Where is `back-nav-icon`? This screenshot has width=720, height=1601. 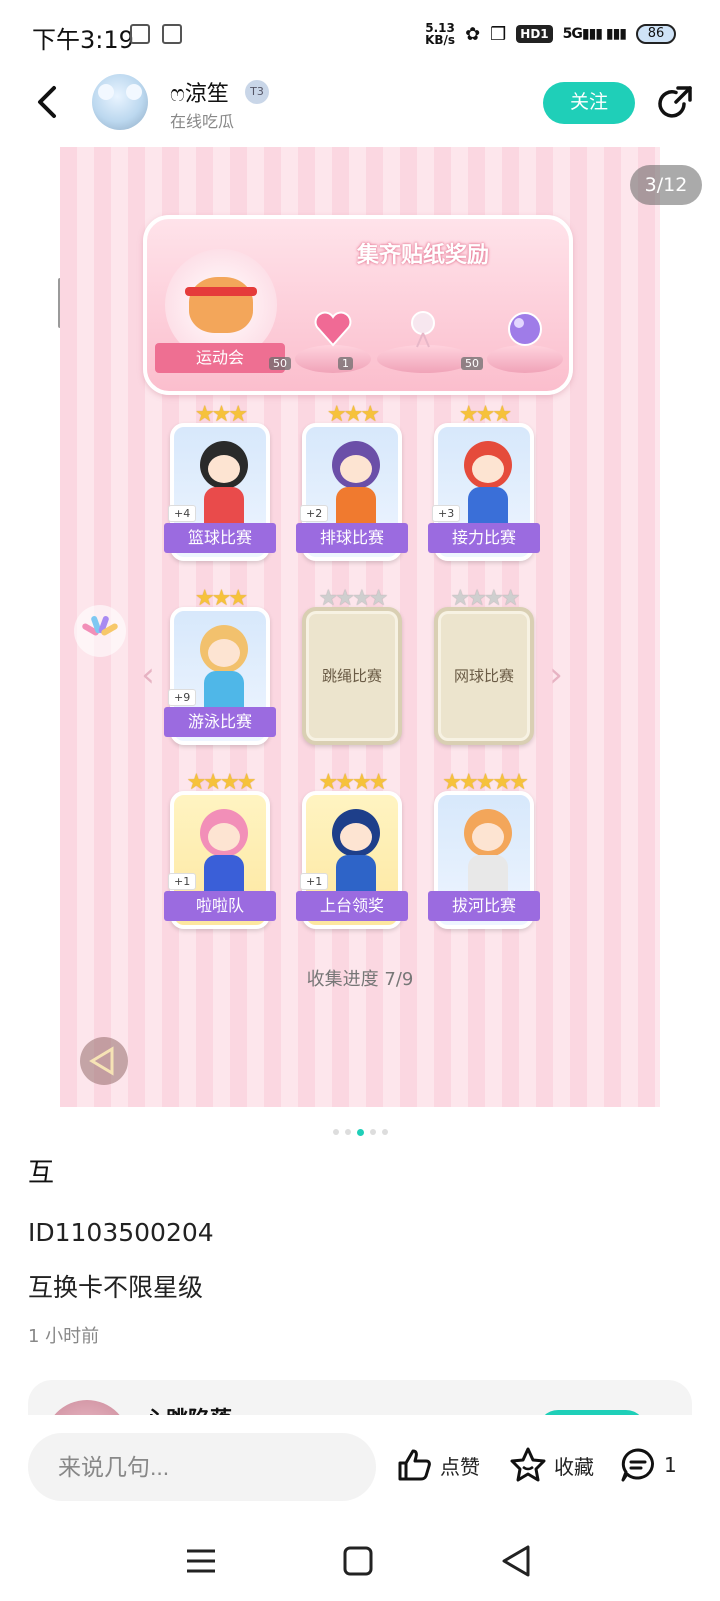 back-nav-icon is located at coordinates (516, 1561).